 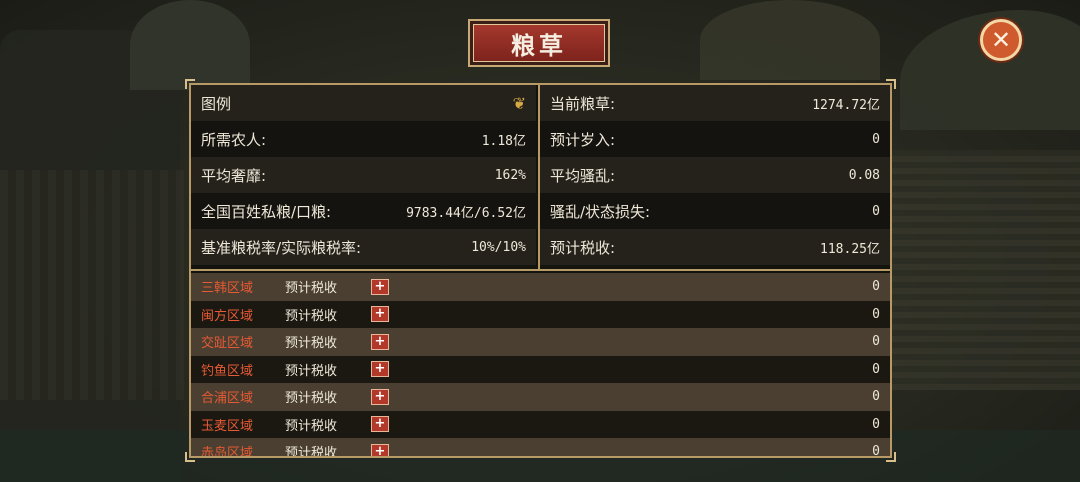 I want to click on stat-row-current-grain: 当前粮草: 1274.72亿, so click(x=715, y=103).